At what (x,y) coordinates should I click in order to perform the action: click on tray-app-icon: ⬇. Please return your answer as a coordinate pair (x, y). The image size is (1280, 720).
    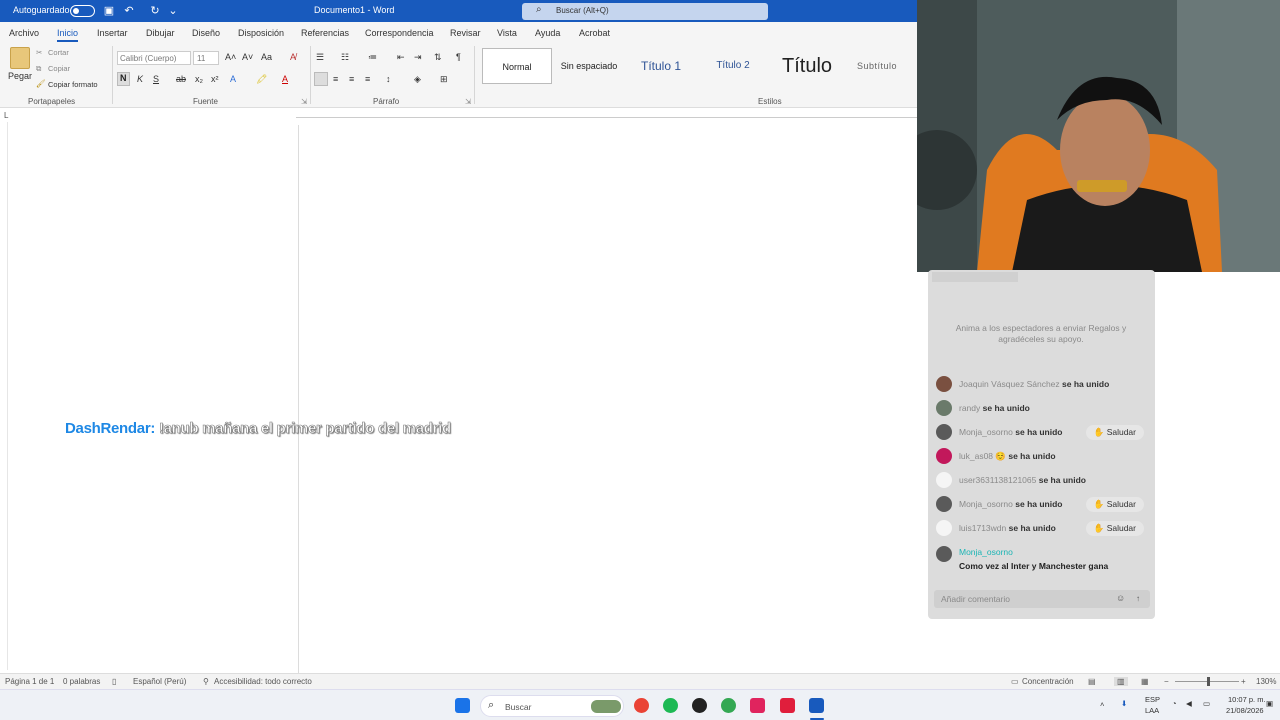
    Looking at the image, I should click on (1124, 703).